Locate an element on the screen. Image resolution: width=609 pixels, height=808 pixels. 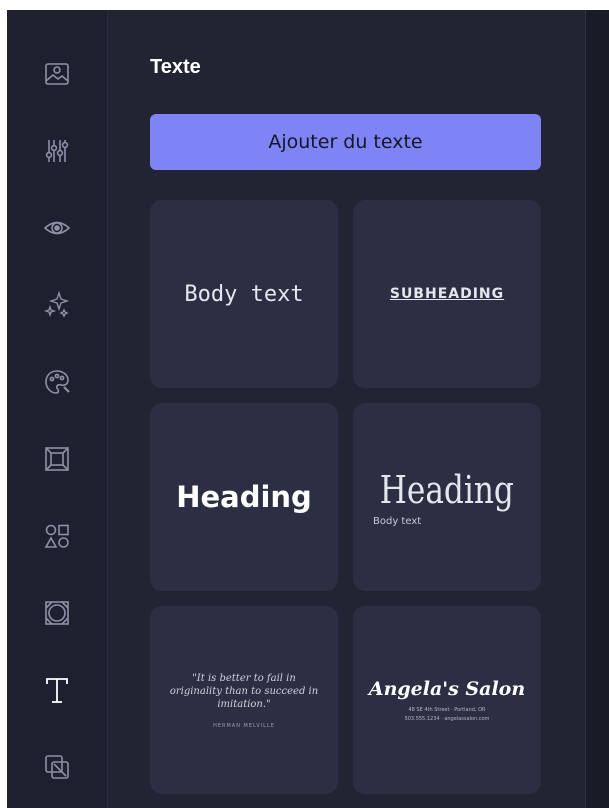
palette-icon is located at coordinates (57, 382).